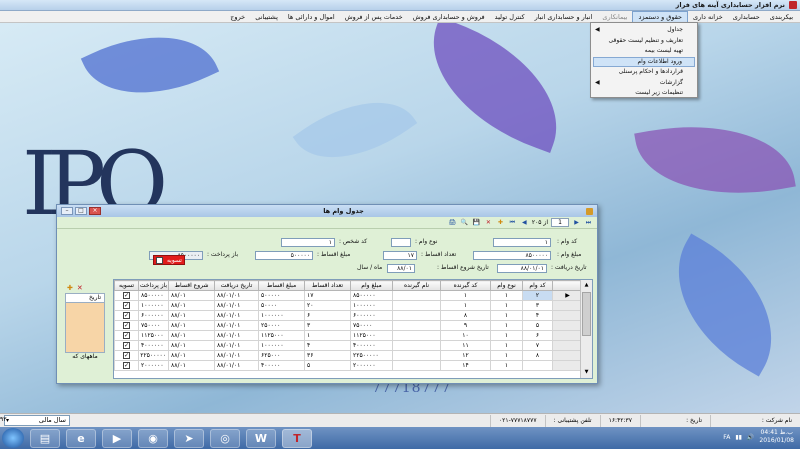 The width and height of the screenshot is (800, 449). I want to click on table-cell: ۹, so click(465, 325).